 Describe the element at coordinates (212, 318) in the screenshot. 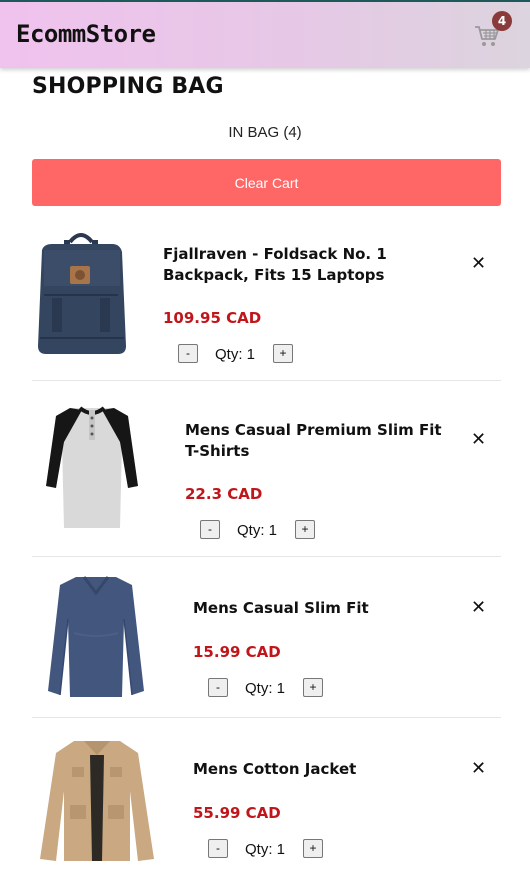

I see `product-price-backpack: 109.95 CAD` at that location.